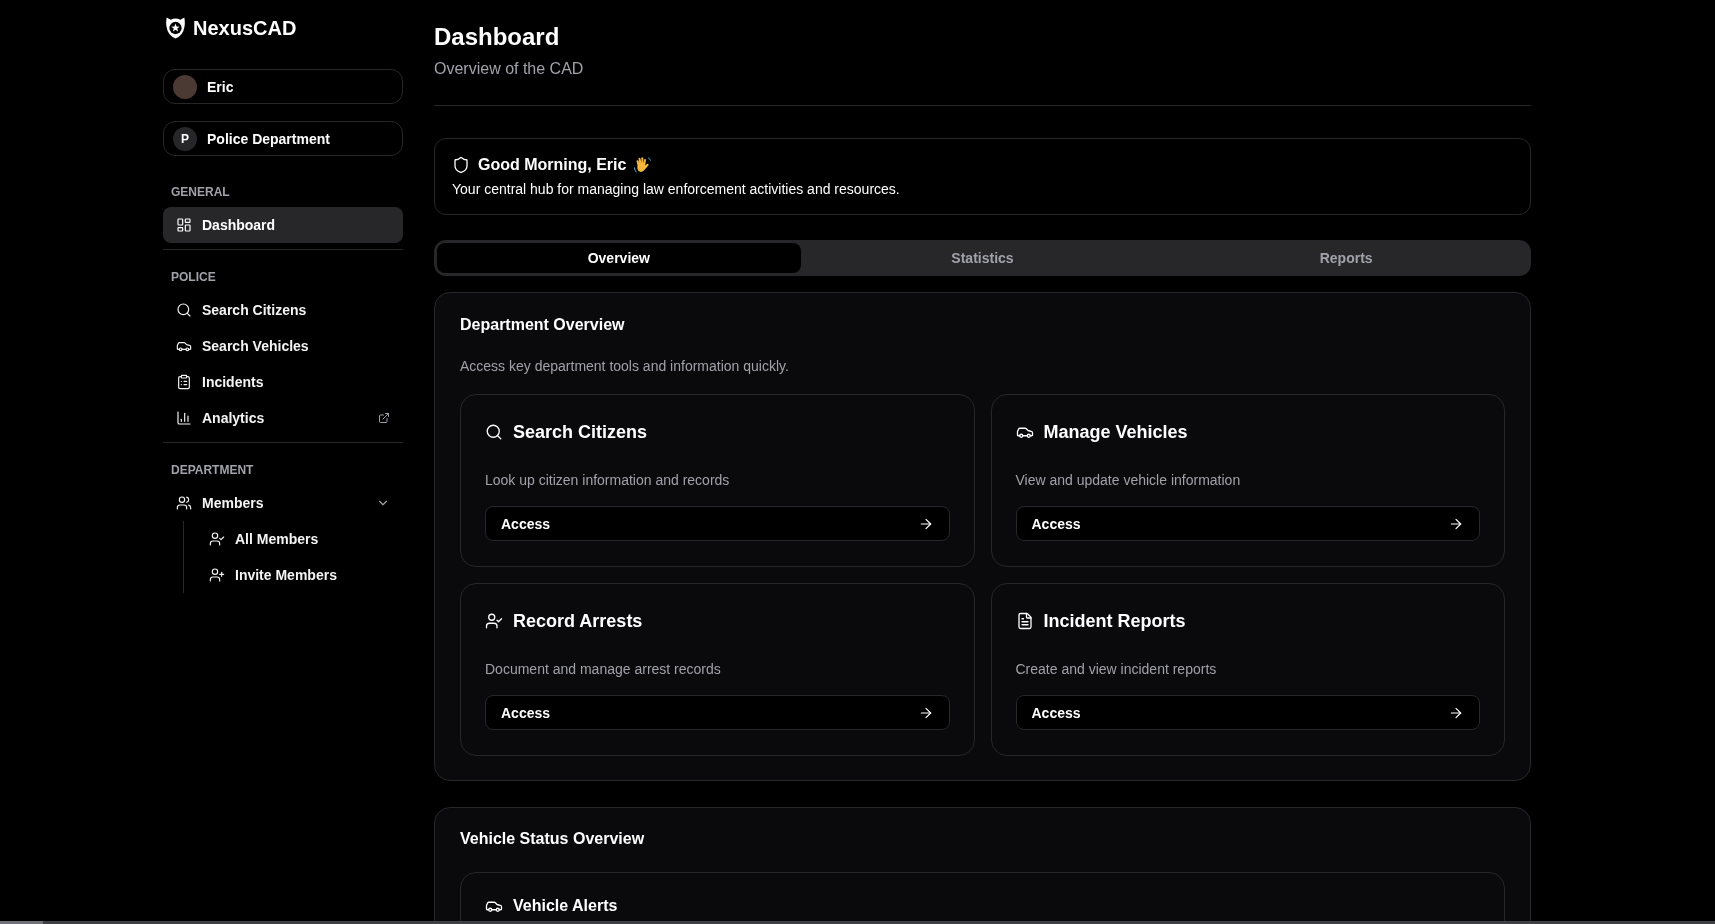 The height and width of the screenshot is (924, 1715). I want to click on nav-item: Search Vehicles, so click(283, 346).